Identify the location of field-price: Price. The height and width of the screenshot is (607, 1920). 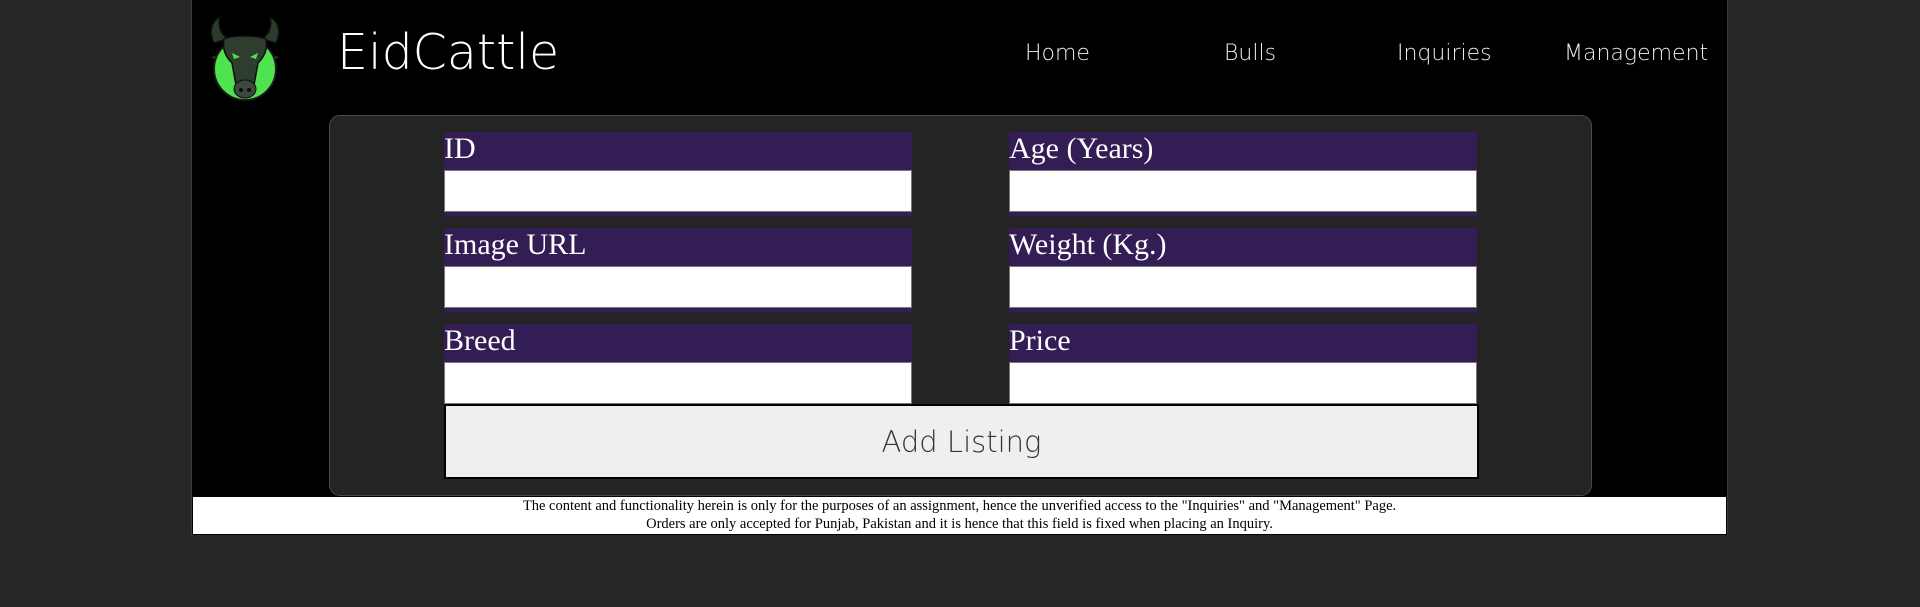
(1243, 366).